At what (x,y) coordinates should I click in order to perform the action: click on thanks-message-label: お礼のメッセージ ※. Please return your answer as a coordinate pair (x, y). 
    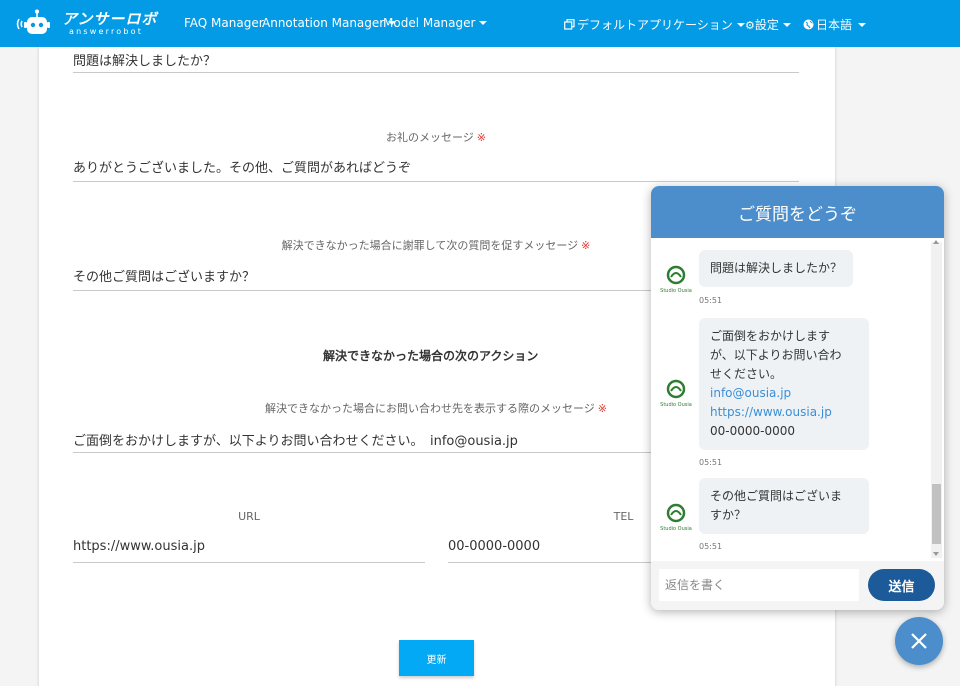
    Looking at the image, I should click on (436, 137).